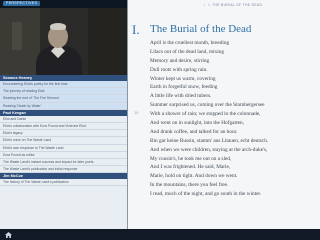 The height and width of the screenshot is (240, 320). I want to click on poem-line: My cousin's, he took me out on a sled,, so click(191, 158).